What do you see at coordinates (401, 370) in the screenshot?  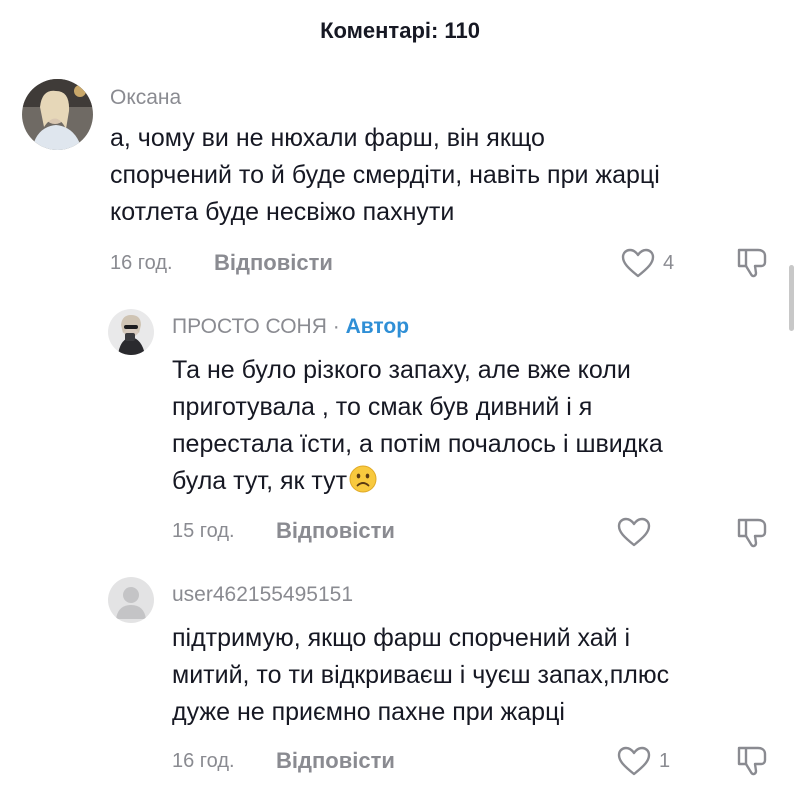 I see `comment-text-line: Та не було різкого запаху, але вже коли` at bounding box center [401, 370].